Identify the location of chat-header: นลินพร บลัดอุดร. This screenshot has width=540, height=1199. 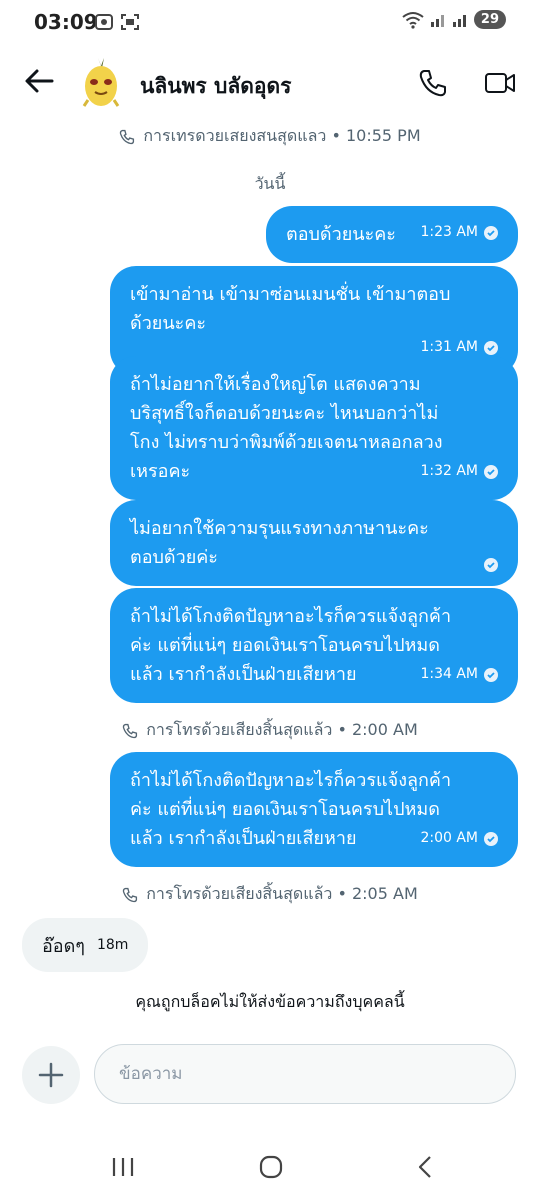
(270, 85).